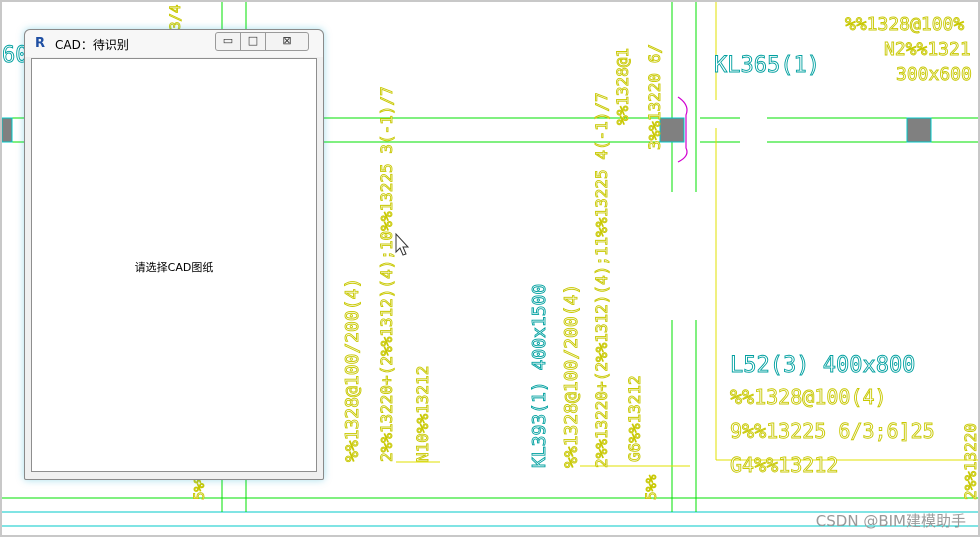 The height and width of the screenshot is (537, 980). Describe the element at coordinates (970, 461) in the screenshot. I see `cad-annotation-v-right-edge: 2%%13220` at that location.